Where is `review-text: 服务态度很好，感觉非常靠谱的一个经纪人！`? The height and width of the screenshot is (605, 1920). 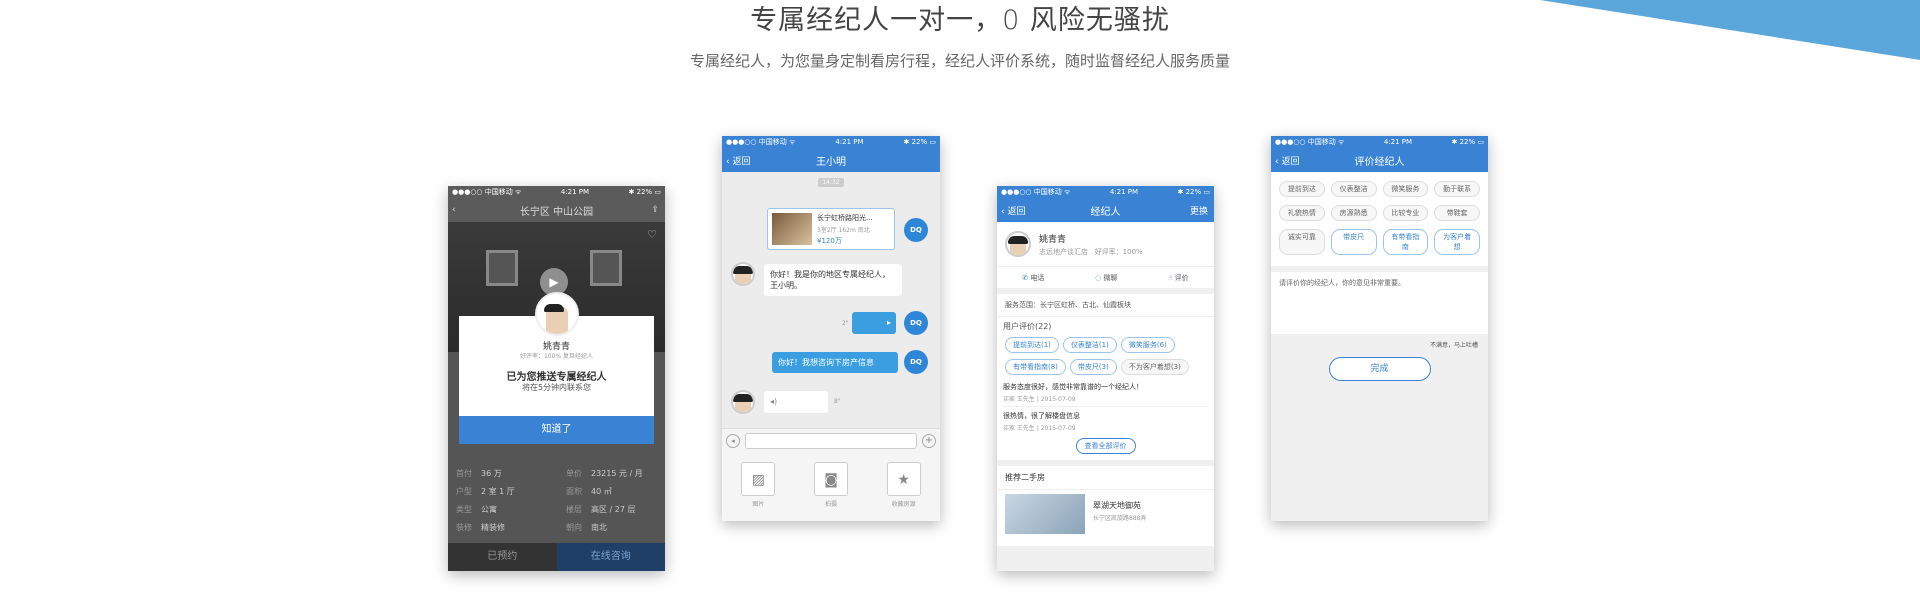
review-text: 服务态度很好，感觉非常靠谱的一个经纪人！ is located at coordinates (1073, 387).